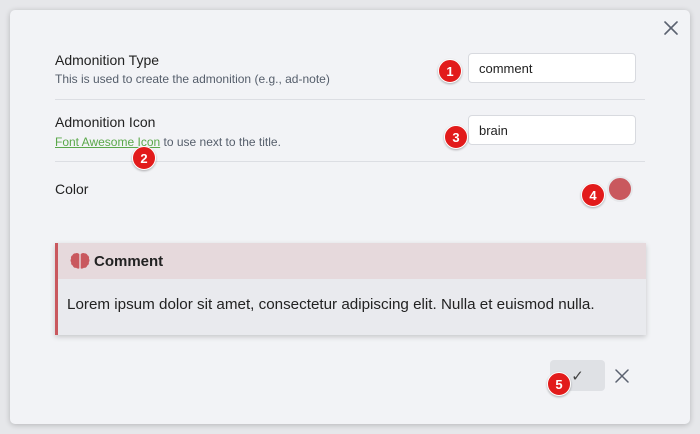  What do you see at coordinates (105, 122) in the screenshot?
I see `setting-name: Admonition Icon` at bounding box center [105, 122].